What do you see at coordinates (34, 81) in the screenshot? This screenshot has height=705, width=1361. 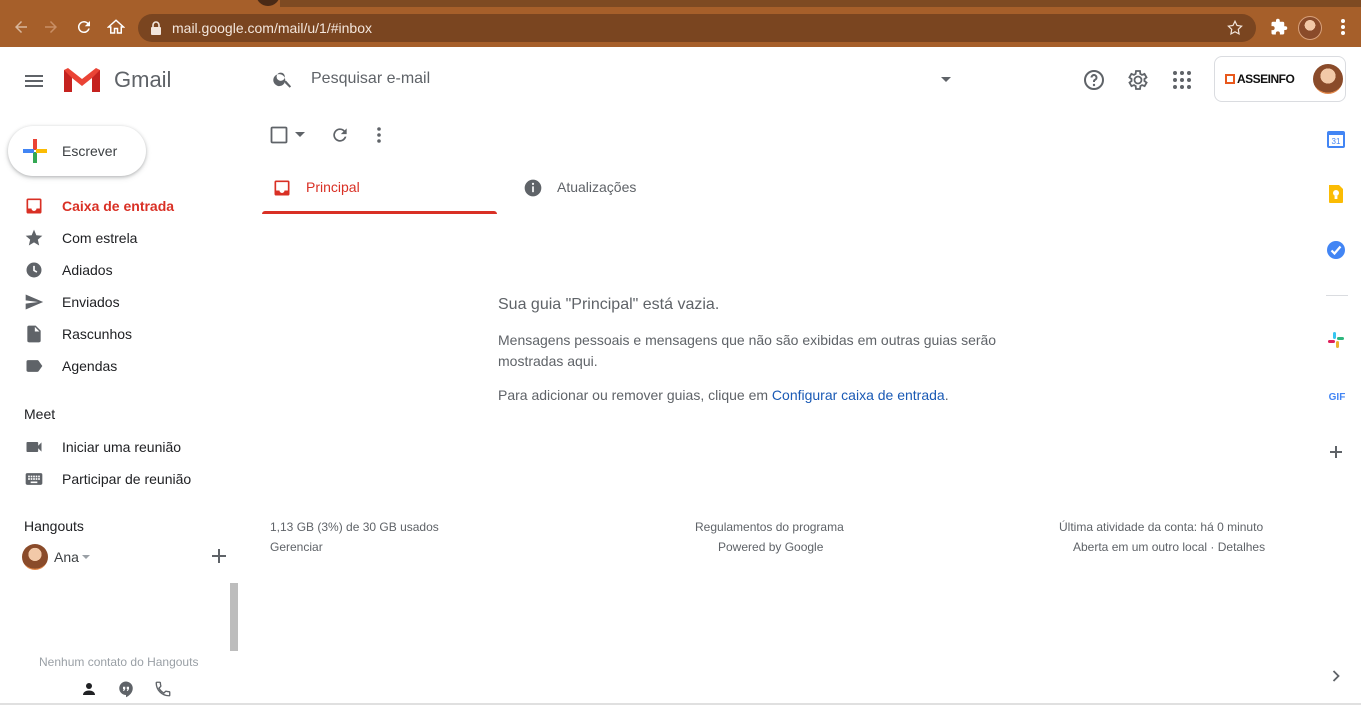 I see `main-menu-icon` at bounding box center [34, 81].